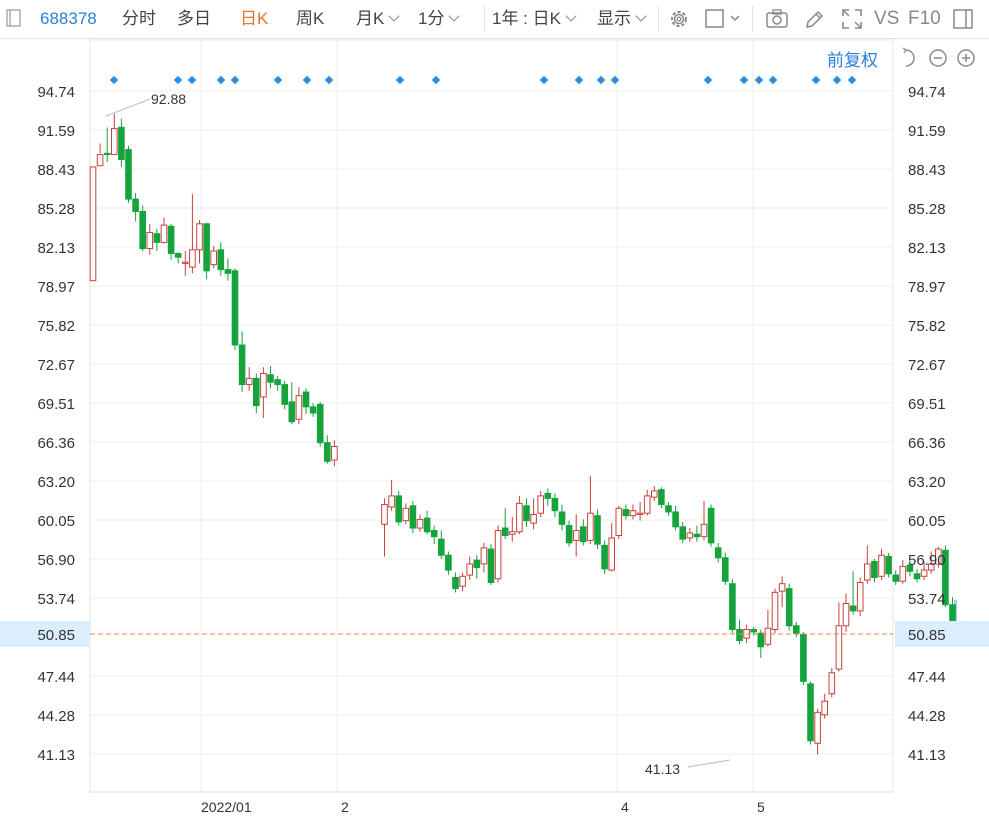  I want to click on range-select: 1年 : 日K, so click(534, 19).